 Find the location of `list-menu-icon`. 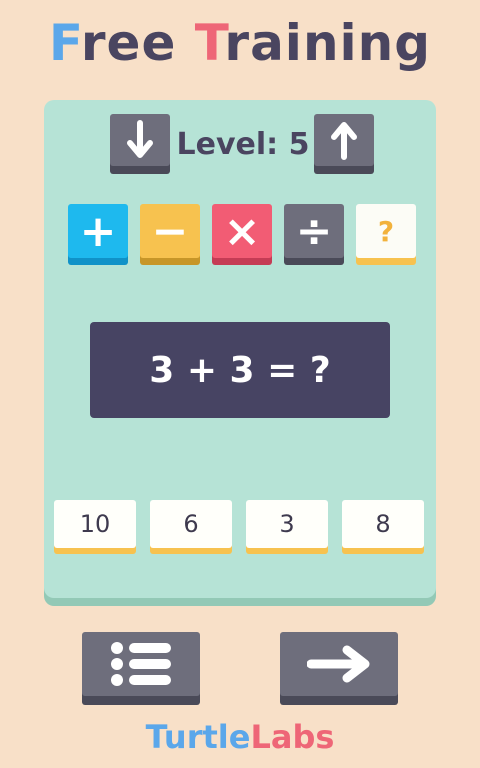

list-menu-icon is located at coordinates (141, 664).